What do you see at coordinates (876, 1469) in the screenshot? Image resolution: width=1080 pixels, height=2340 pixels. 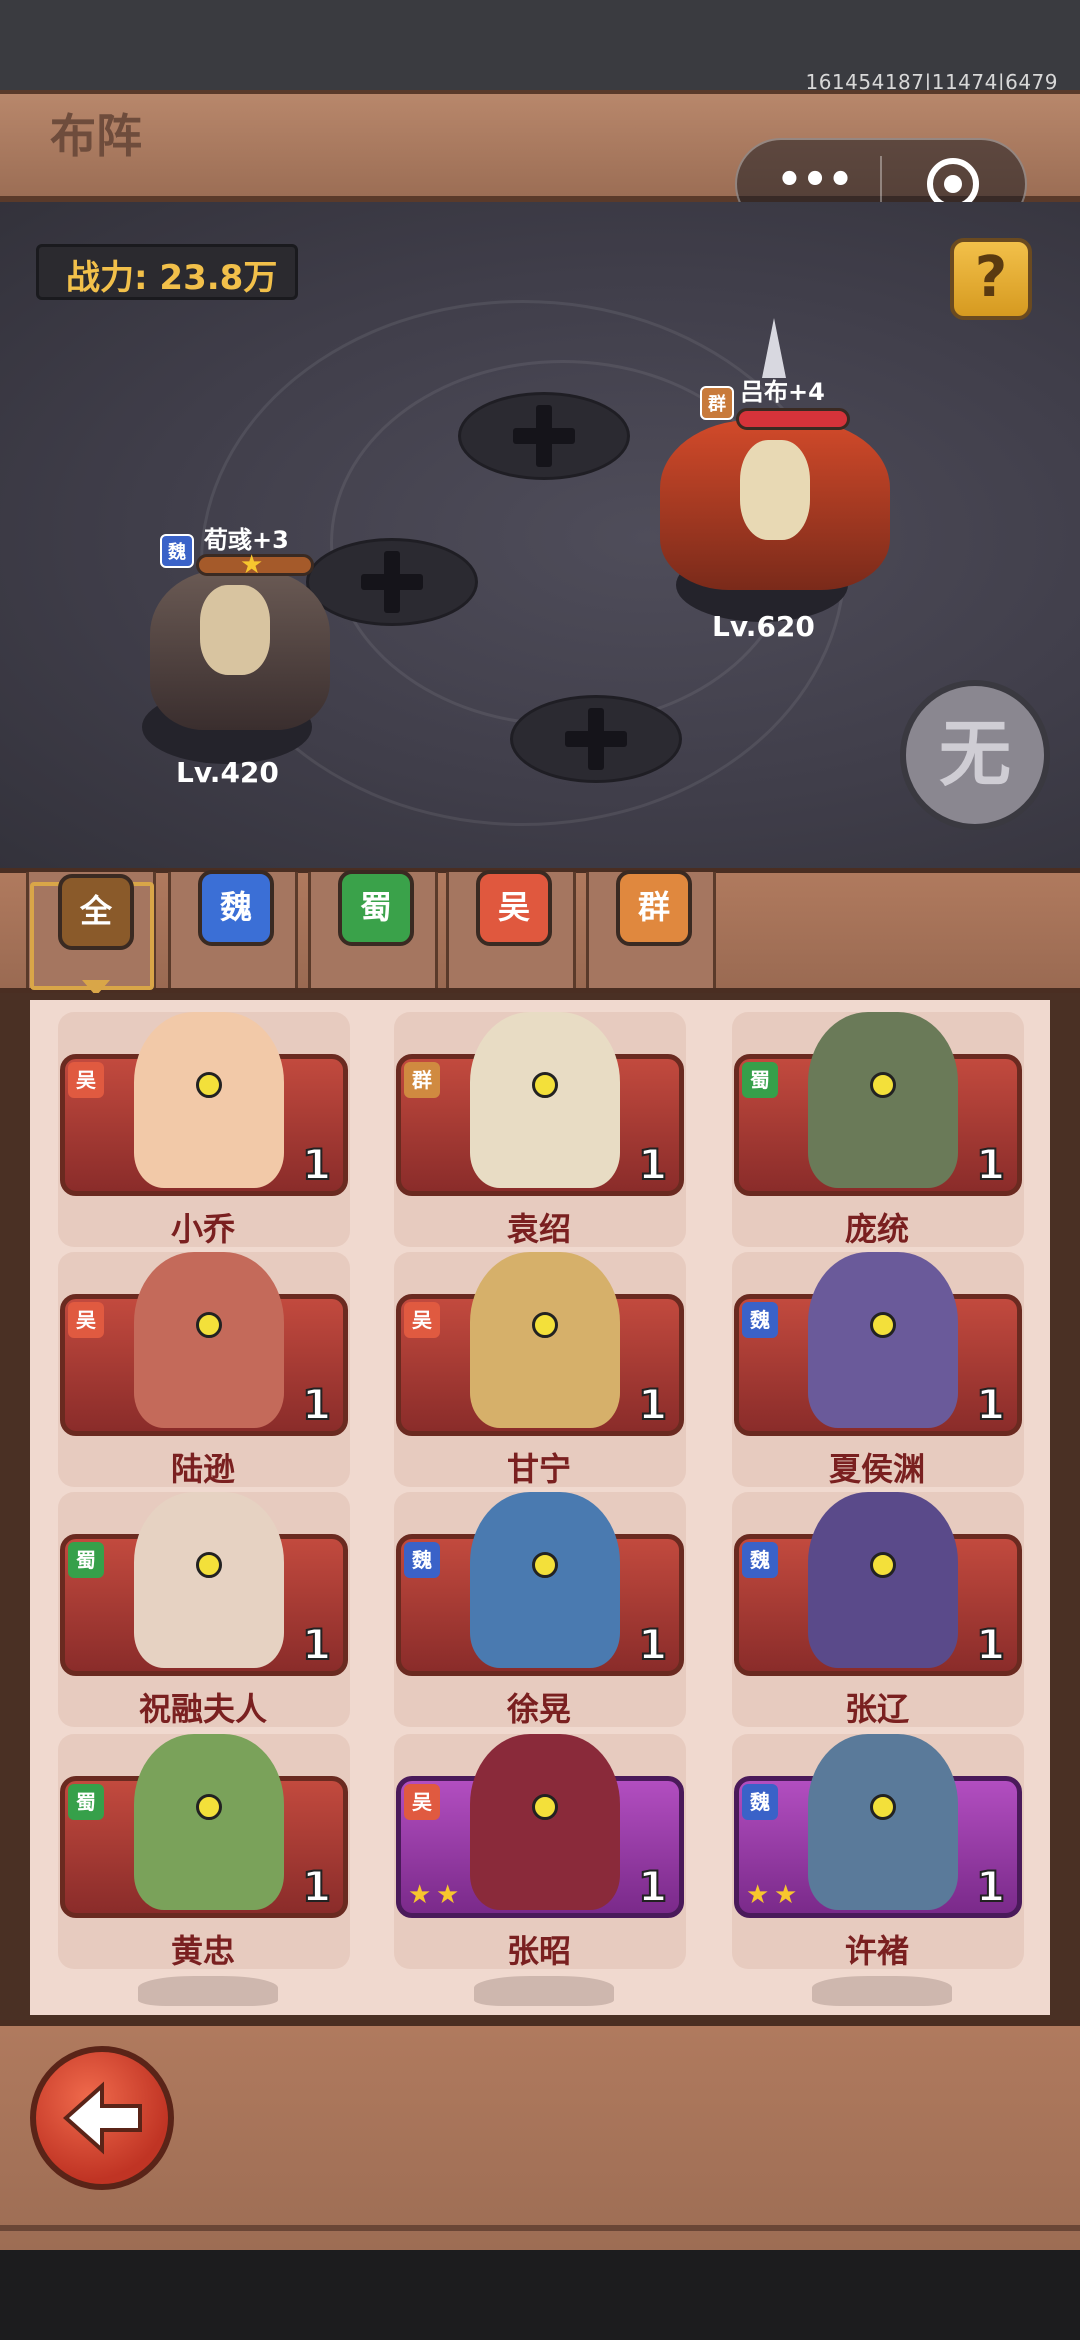 I see `card-hero-name: 夏侯渊` at bounding box center [876, 1469].